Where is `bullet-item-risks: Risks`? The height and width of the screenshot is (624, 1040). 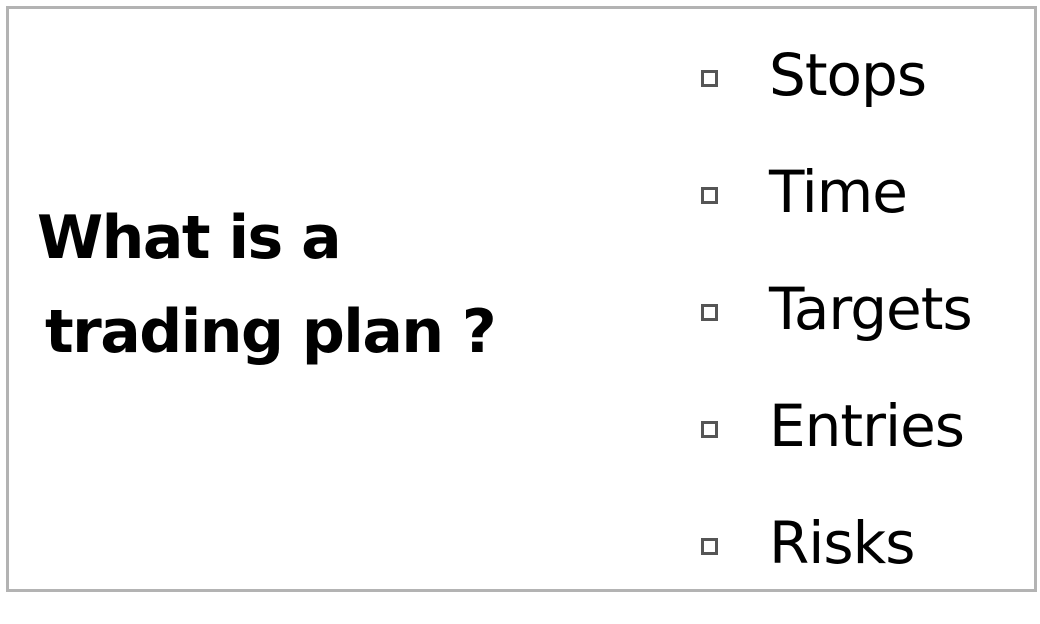 bullet-item-risks: Risks is located at coordinates (836, 565).